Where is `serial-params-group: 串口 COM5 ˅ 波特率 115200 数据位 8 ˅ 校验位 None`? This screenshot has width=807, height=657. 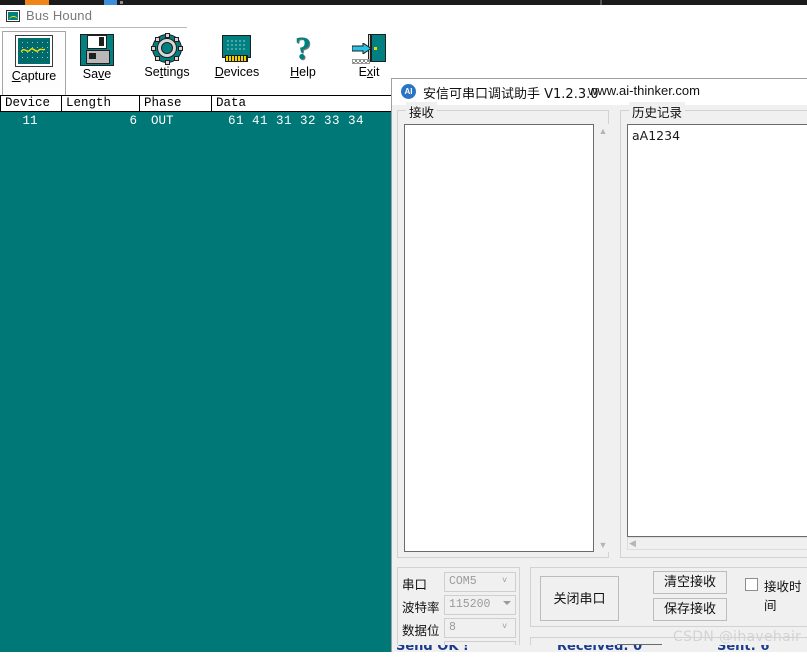 serial-params-group: 串口 COM5 ˅ 波特率 115200 数据位 8 ˅ 校验位 None is located at coordinates (458, 609).